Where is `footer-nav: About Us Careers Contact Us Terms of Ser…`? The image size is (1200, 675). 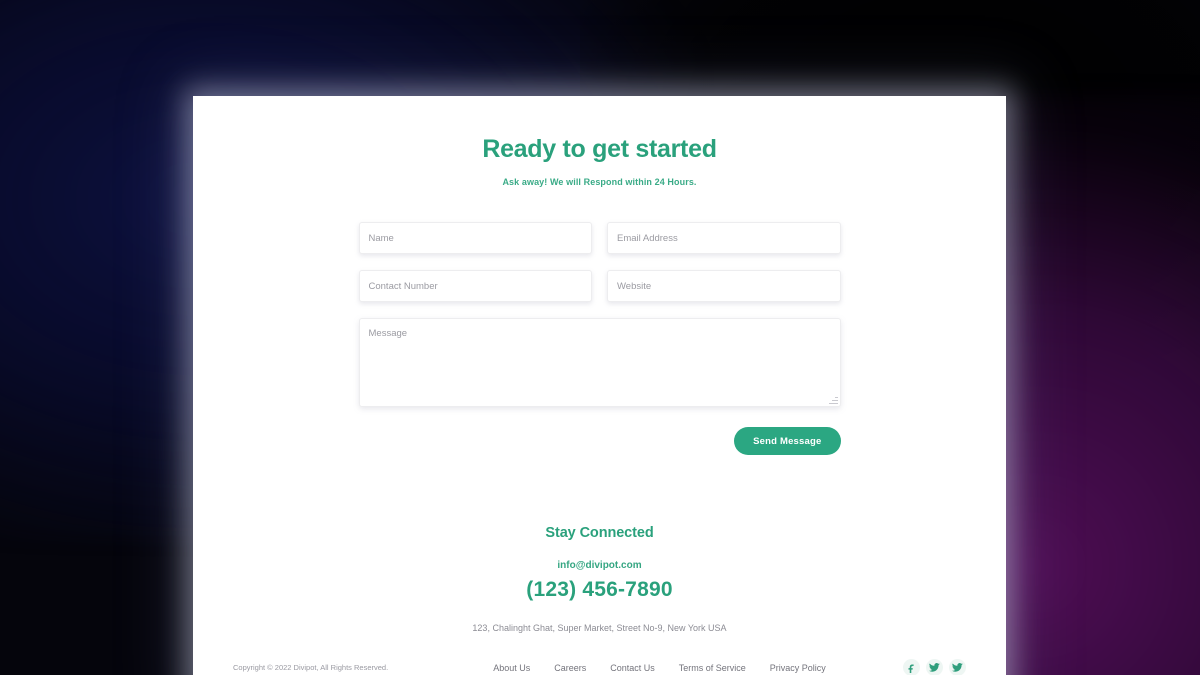 footer-nav: About Us Careers Contact Us Terms of Ser… is located at coordinates (659, 668).